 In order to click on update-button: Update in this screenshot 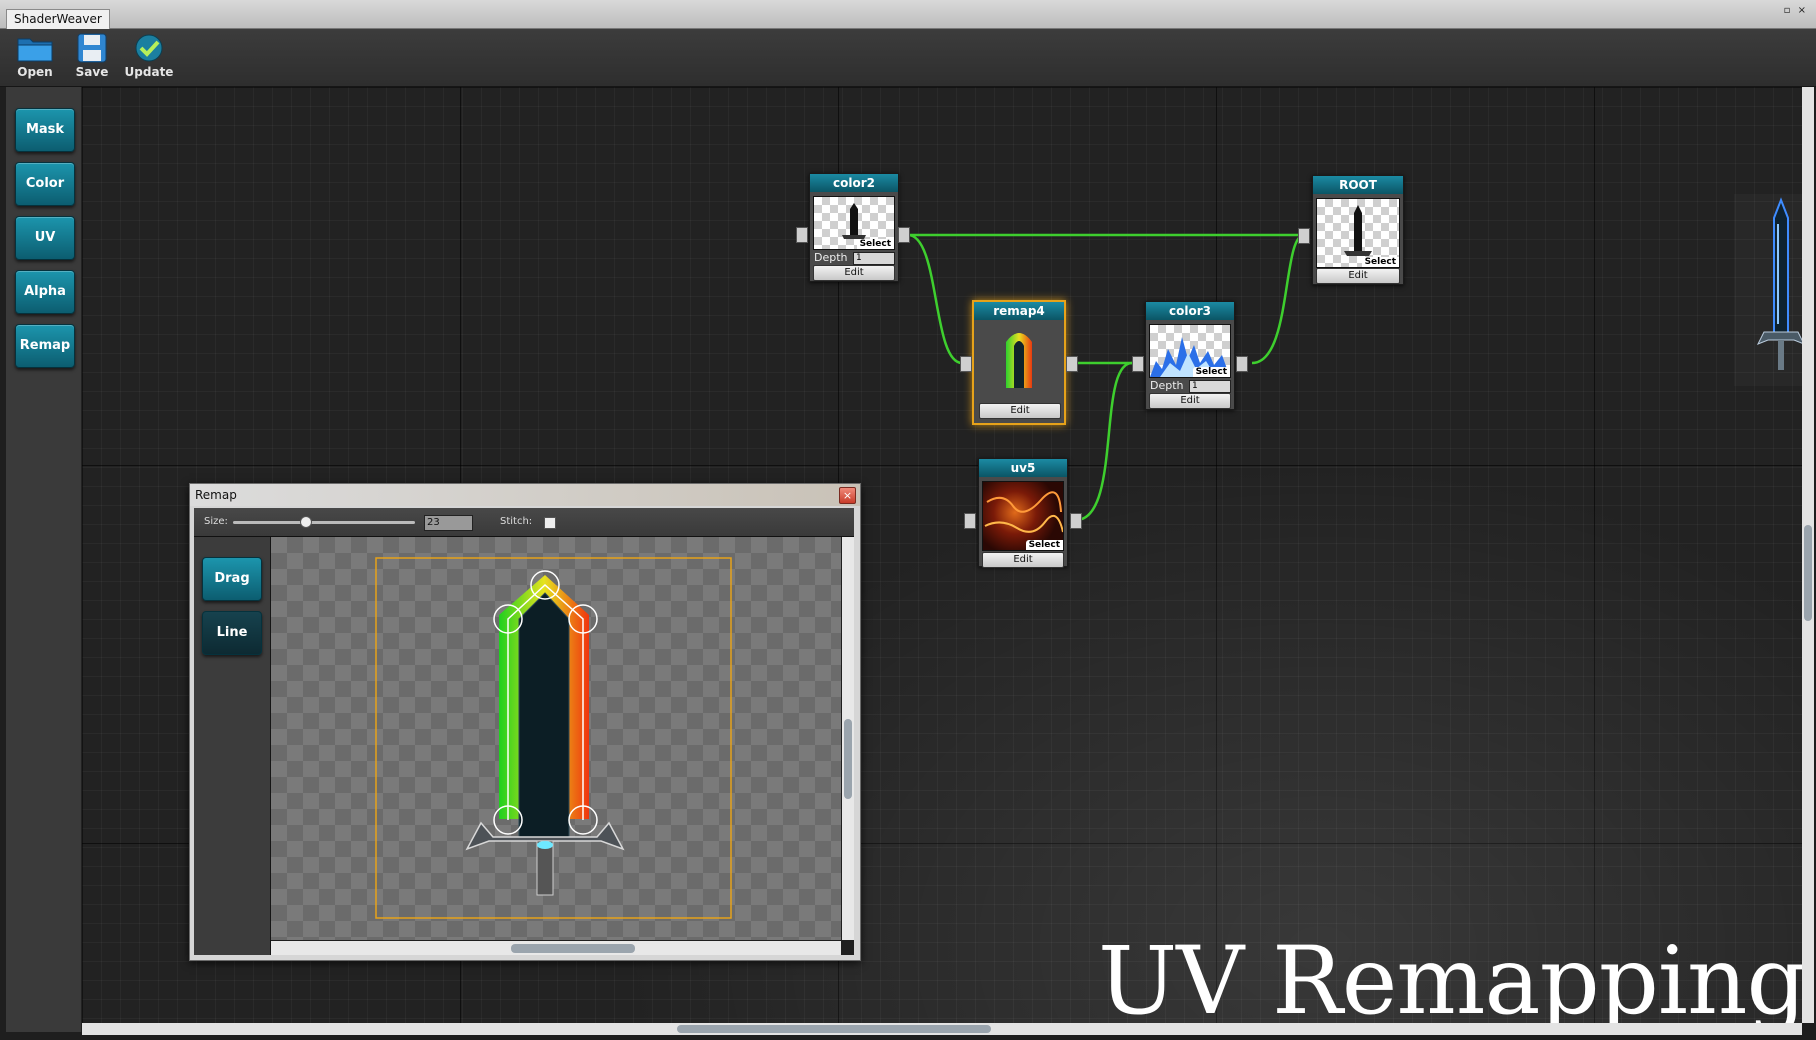, I will do `click(149, 59)`.